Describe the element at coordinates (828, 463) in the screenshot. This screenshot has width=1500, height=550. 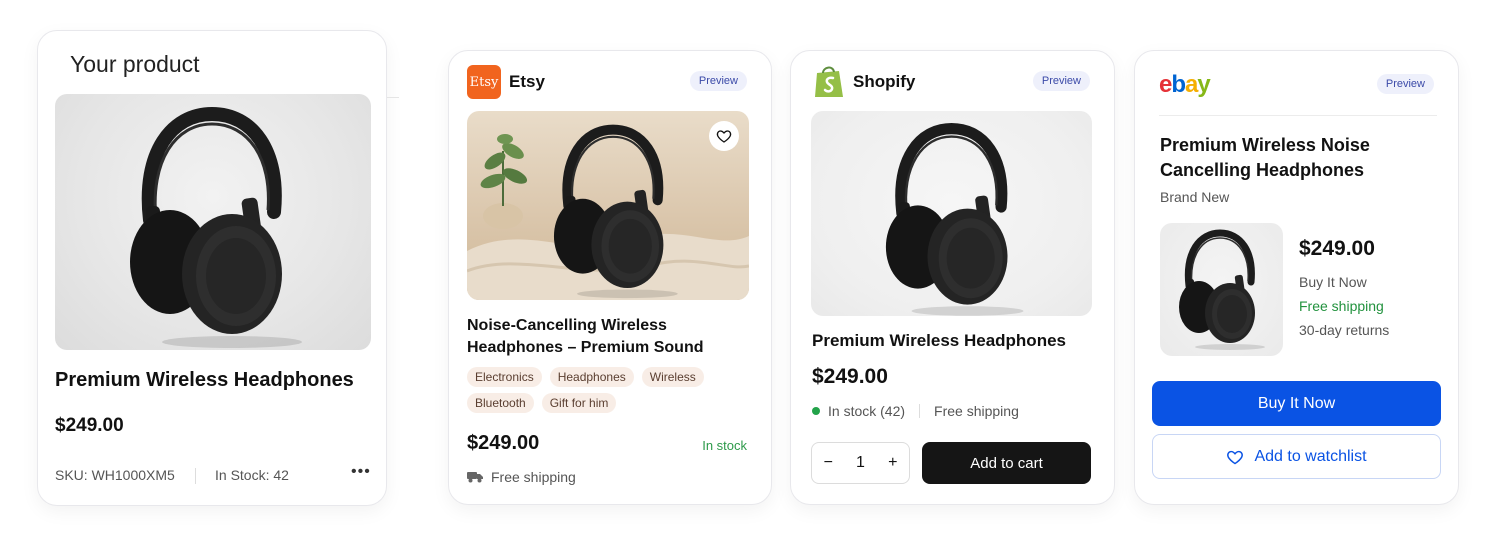
I see `decrease-button: −` at that location.